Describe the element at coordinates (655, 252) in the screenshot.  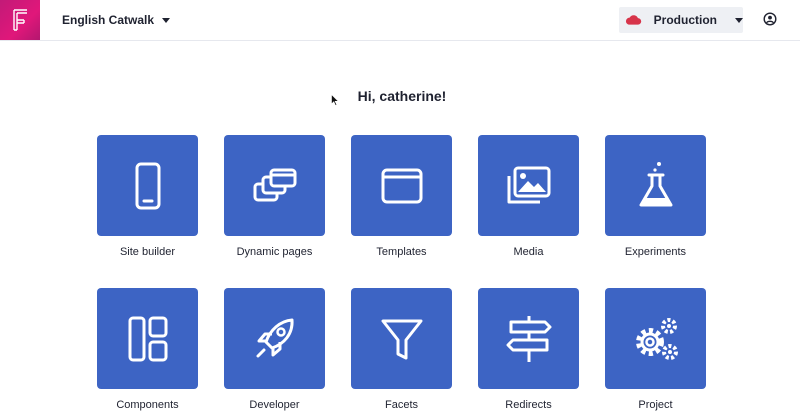
I see `tile-label: Experiments` at that location.